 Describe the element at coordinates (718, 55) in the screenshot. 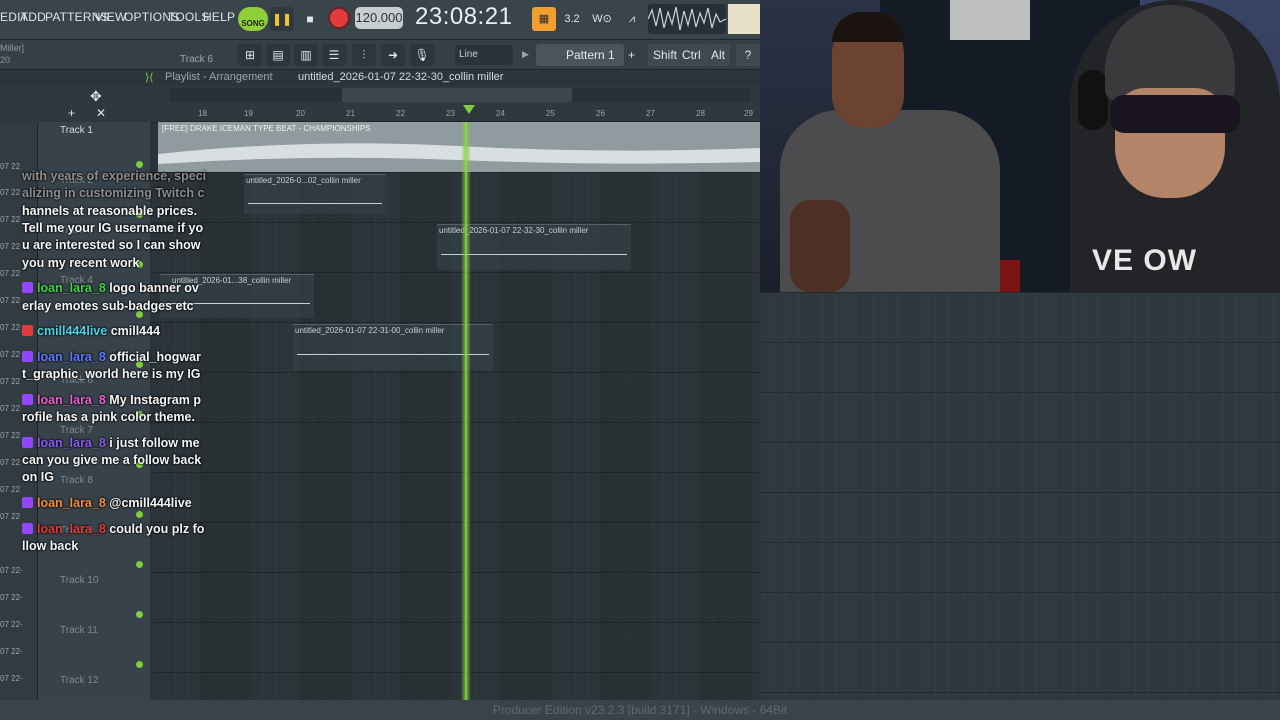

I see `alt-key-button: Alt` at that location.